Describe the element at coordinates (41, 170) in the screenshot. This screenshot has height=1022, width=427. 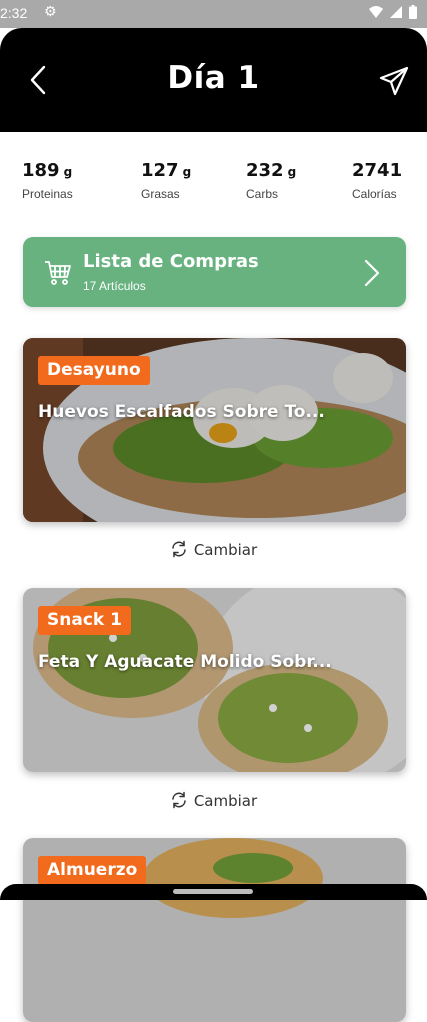
I see `macro-value: 189` at that location.